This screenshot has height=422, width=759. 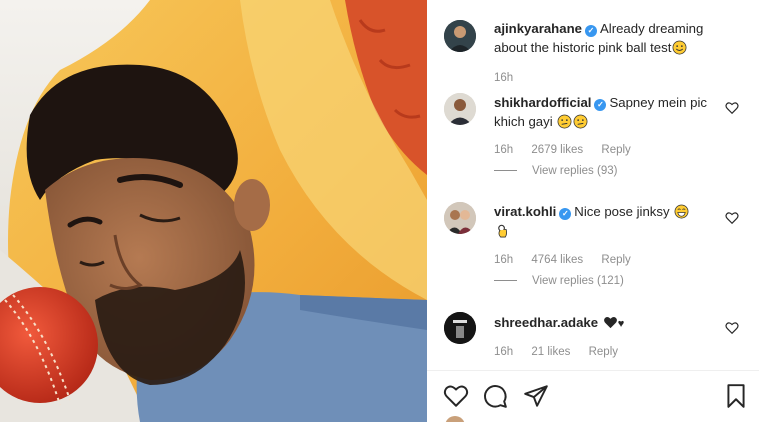 I want to click on comment-text: ♥, so click(x=621, y=324).